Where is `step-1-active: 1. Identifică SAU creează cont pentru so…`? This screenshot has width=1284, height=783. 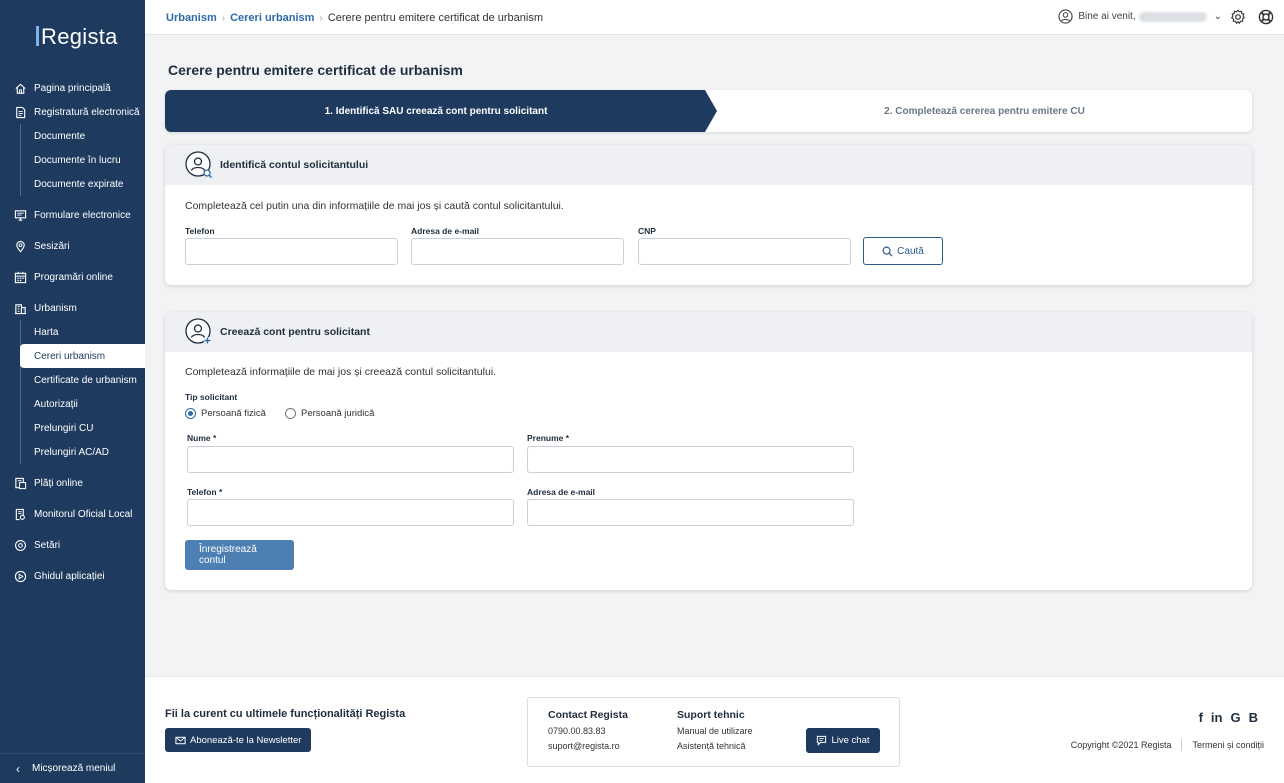 step-1-active: 1. Identifică SAU creează cont pentru so… is located at coordinates (441, 111).